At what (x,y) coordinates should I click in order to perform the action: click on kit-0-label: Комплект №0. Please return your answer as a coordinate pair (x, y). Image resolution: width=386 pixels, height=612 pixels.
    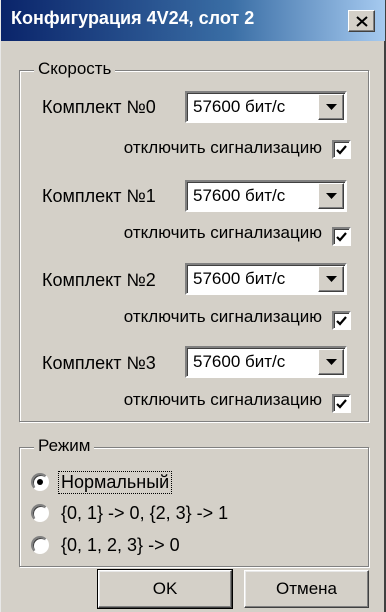
    Looking at the image, I should click on (99, 107).